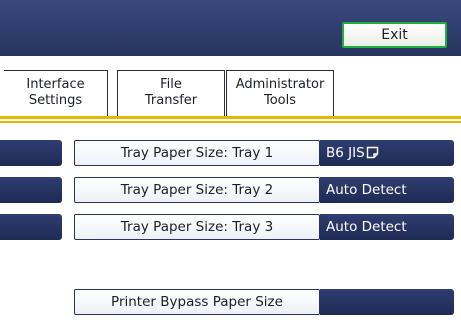 The image size is (461, 330). I want to click on tray3-paper-size-value: Auto Detect, so click(387, 227).